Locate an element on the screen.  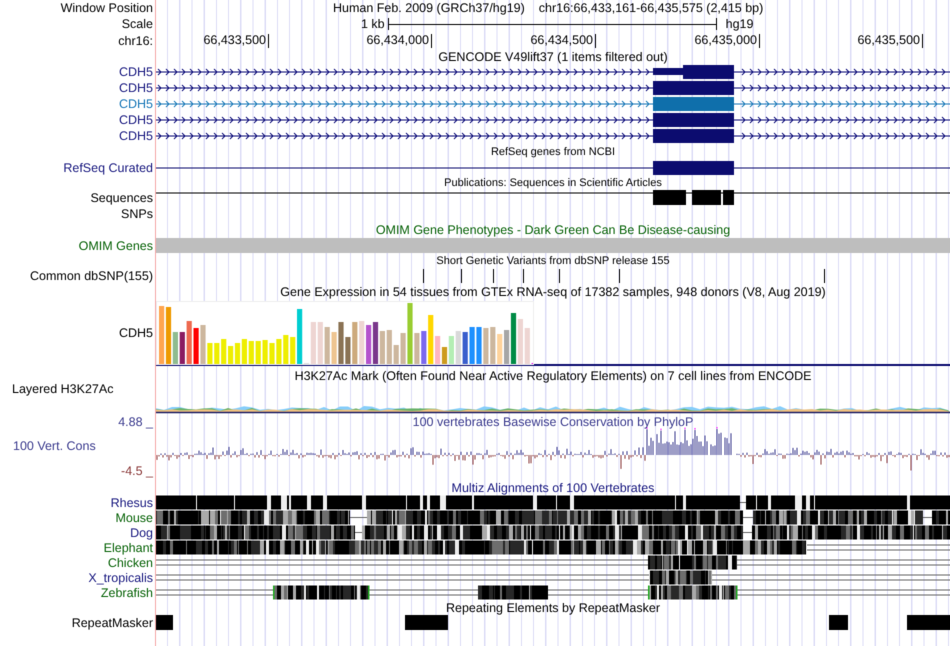
row-label: 100 Vert. Cons is located at coordinates (54, 446).